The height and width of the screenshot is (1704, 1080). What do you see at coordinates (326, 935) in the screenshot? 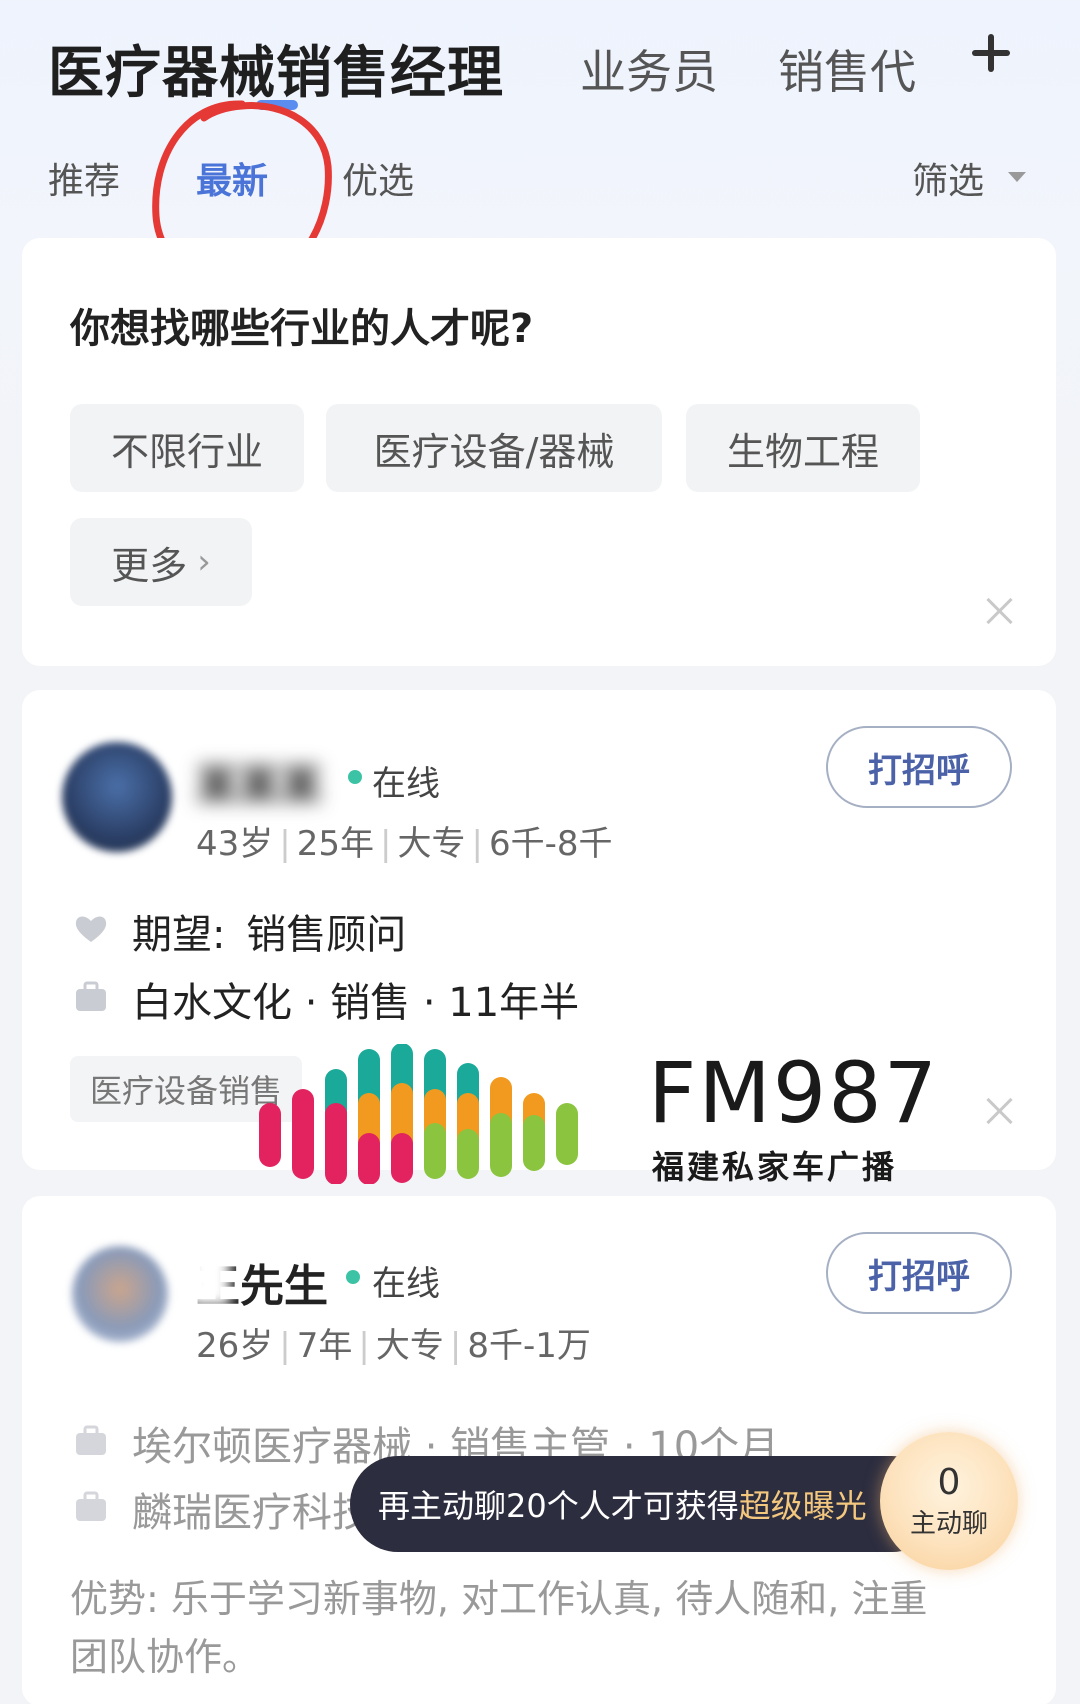
I see `expect-value: 销售顾问` at bounding box center [326, 935].